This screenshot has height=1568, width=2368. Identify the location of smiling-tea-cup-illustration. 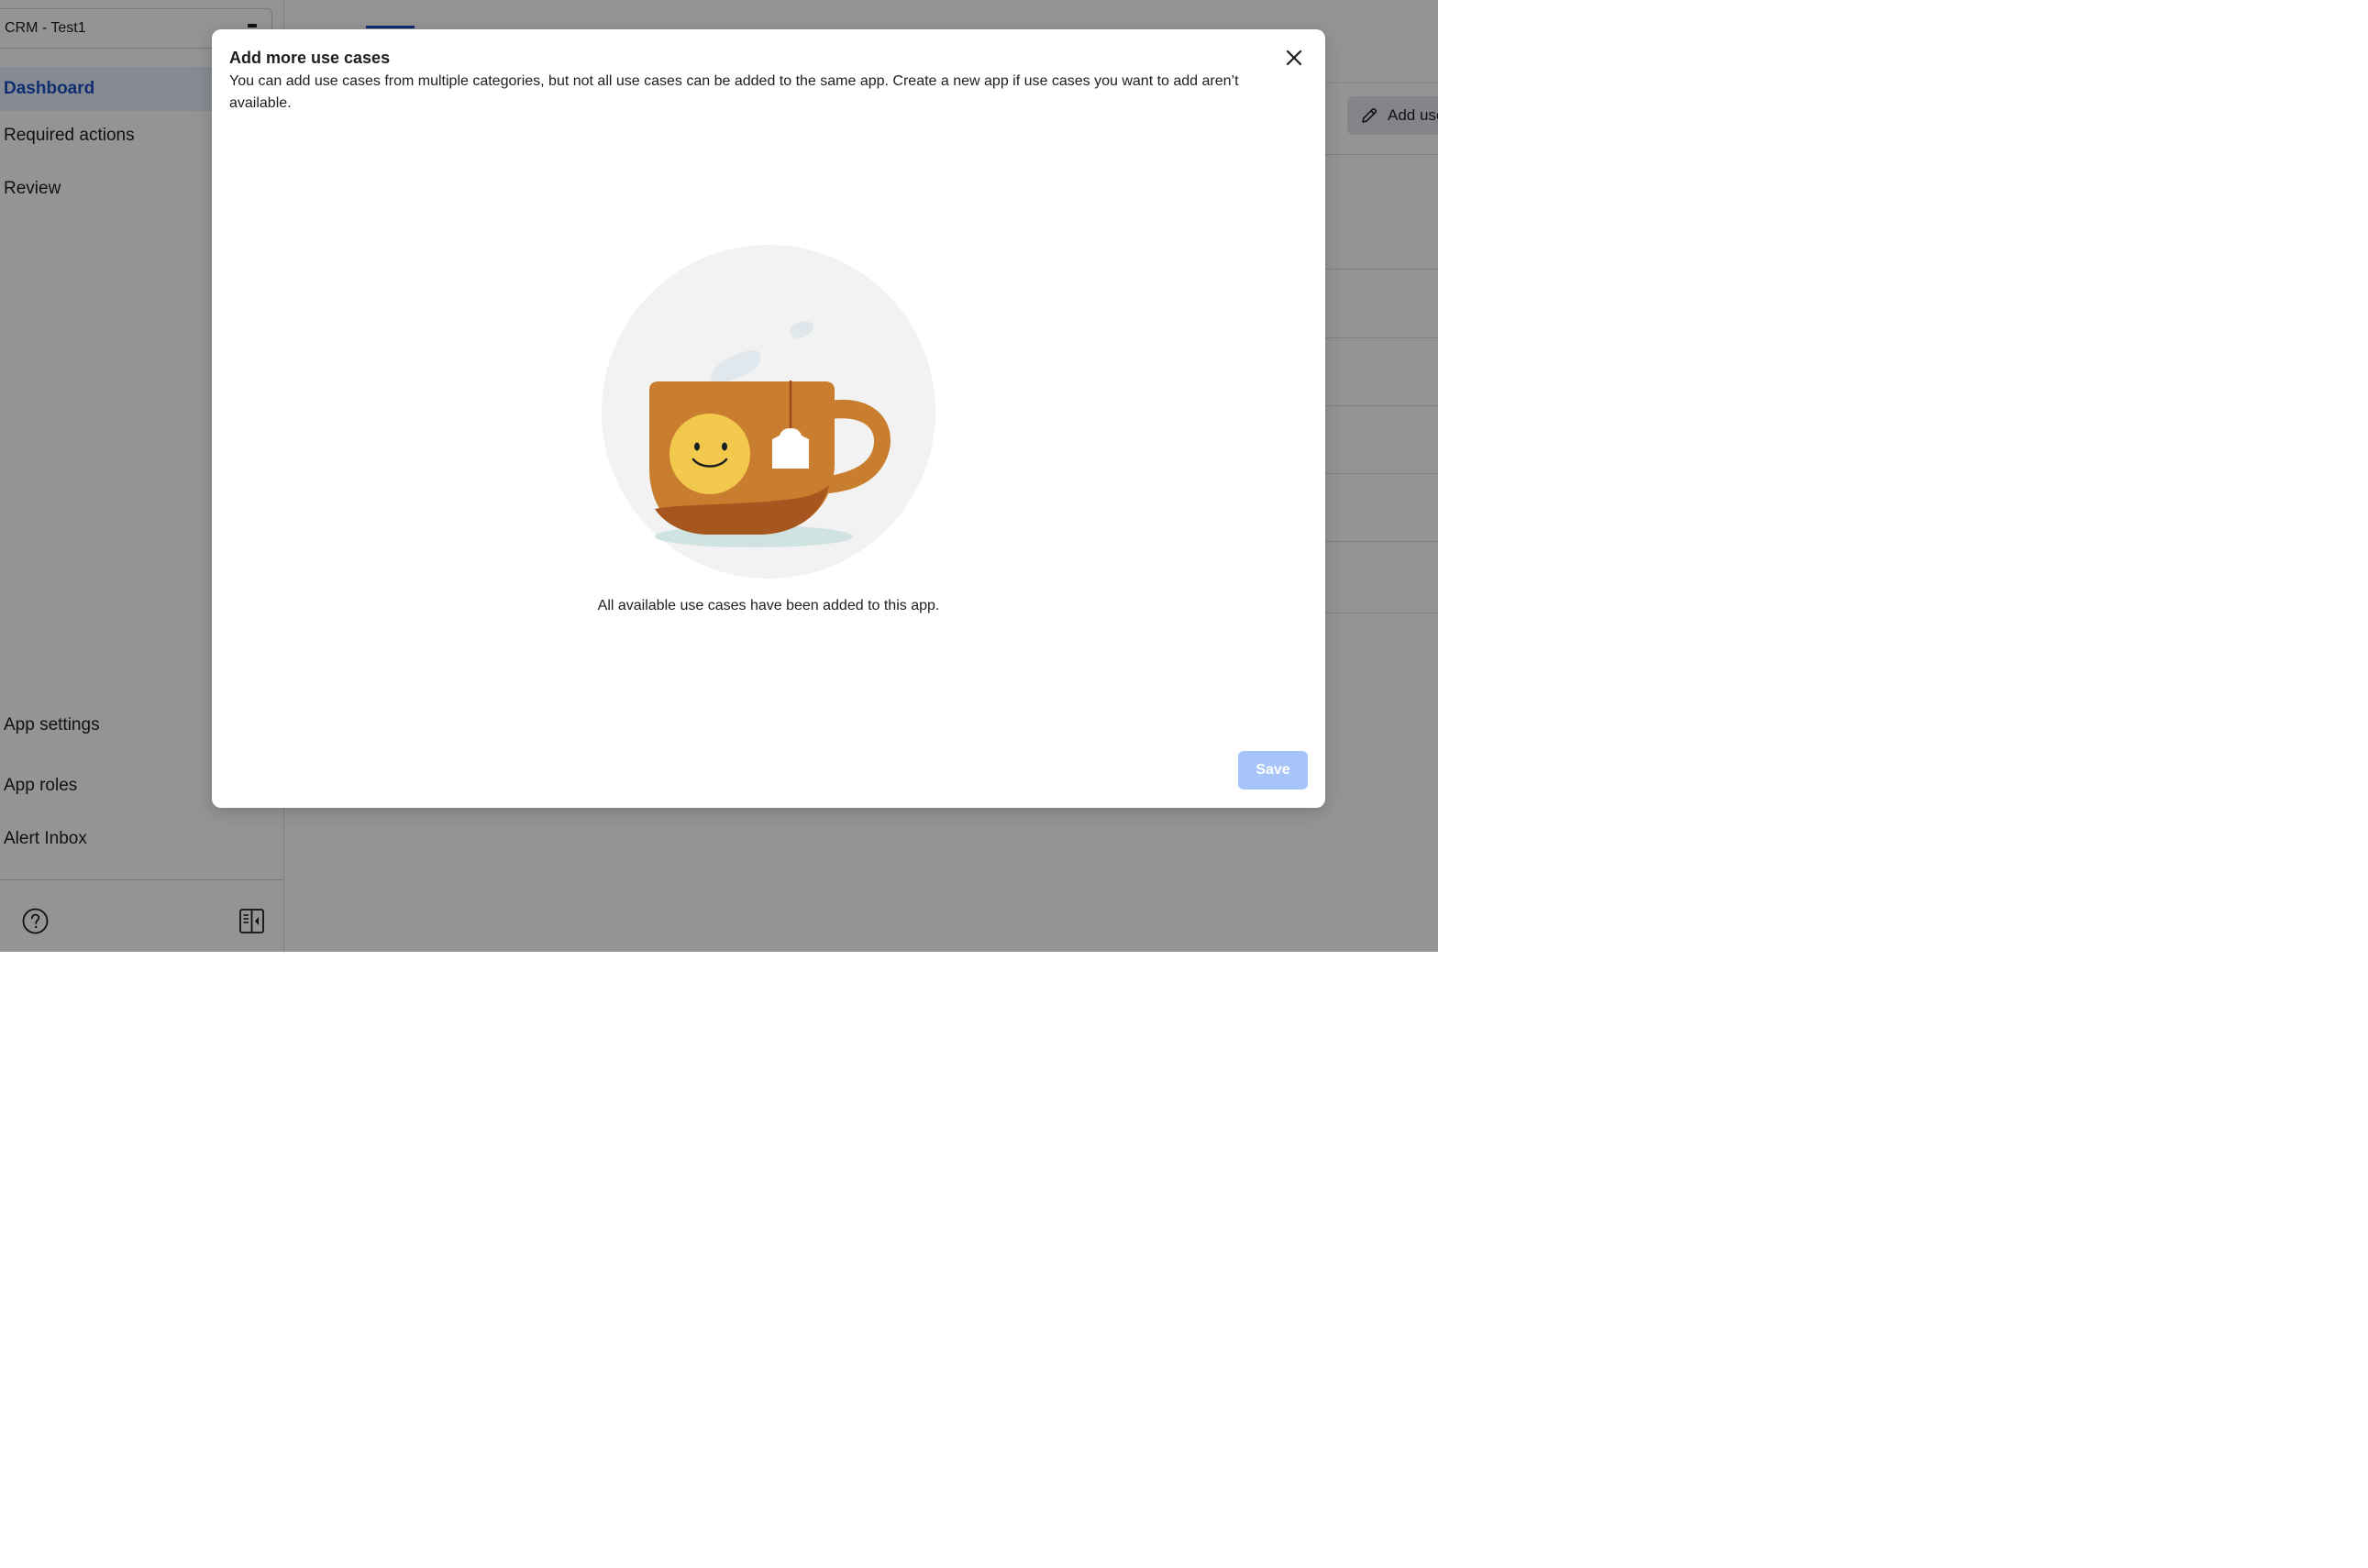
(768, 412).